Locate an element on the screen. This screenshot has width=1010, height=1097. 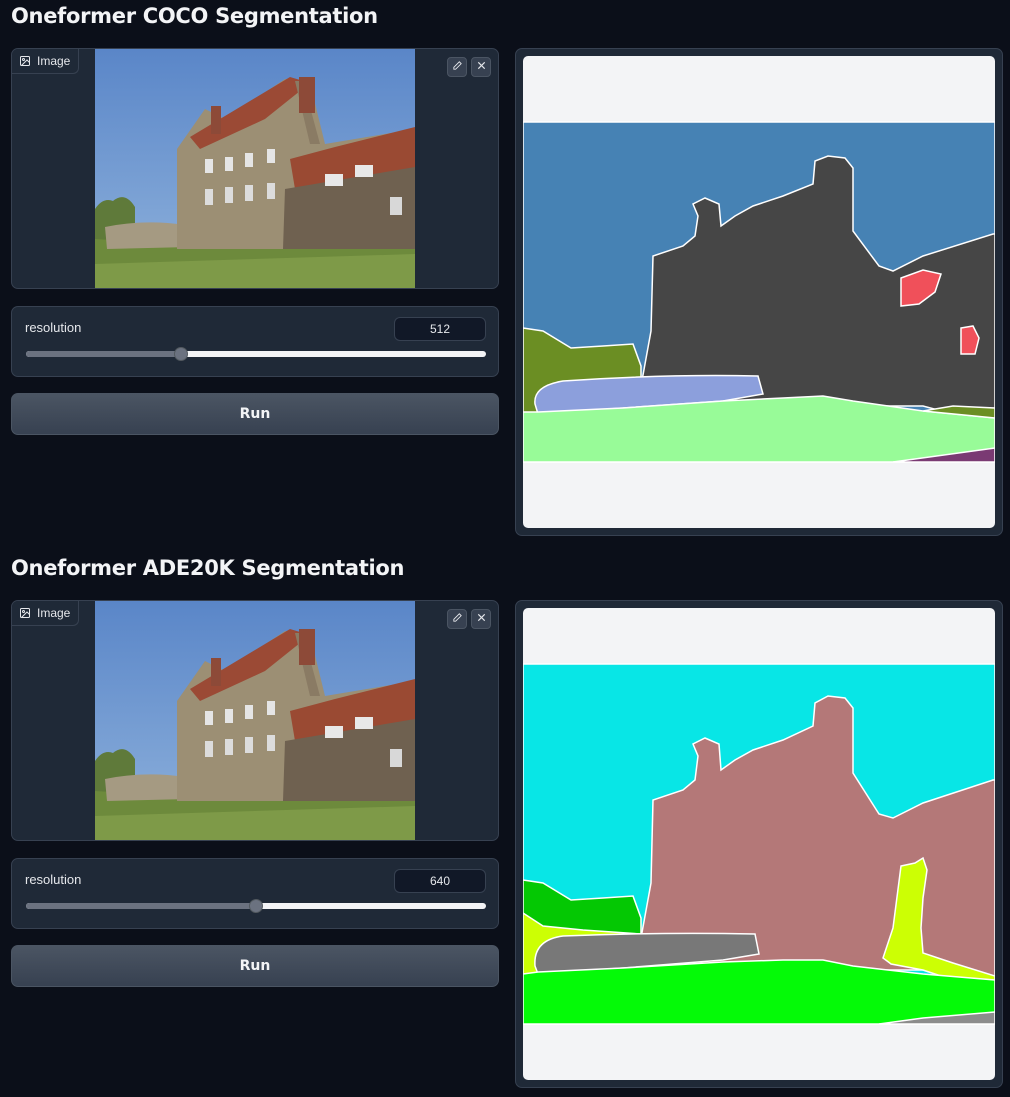
resolution-slider-panel: resolution 640 is located at coordinates (255, 893).